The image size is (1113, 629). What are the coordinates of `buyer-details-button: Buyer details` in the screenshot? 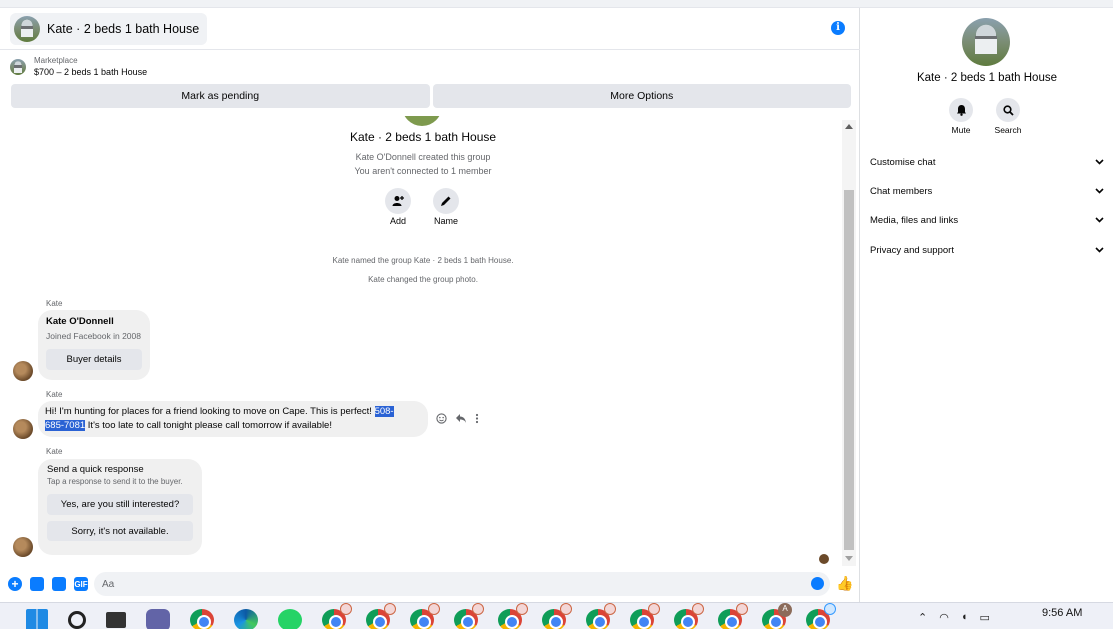 It's located at (94, 359).